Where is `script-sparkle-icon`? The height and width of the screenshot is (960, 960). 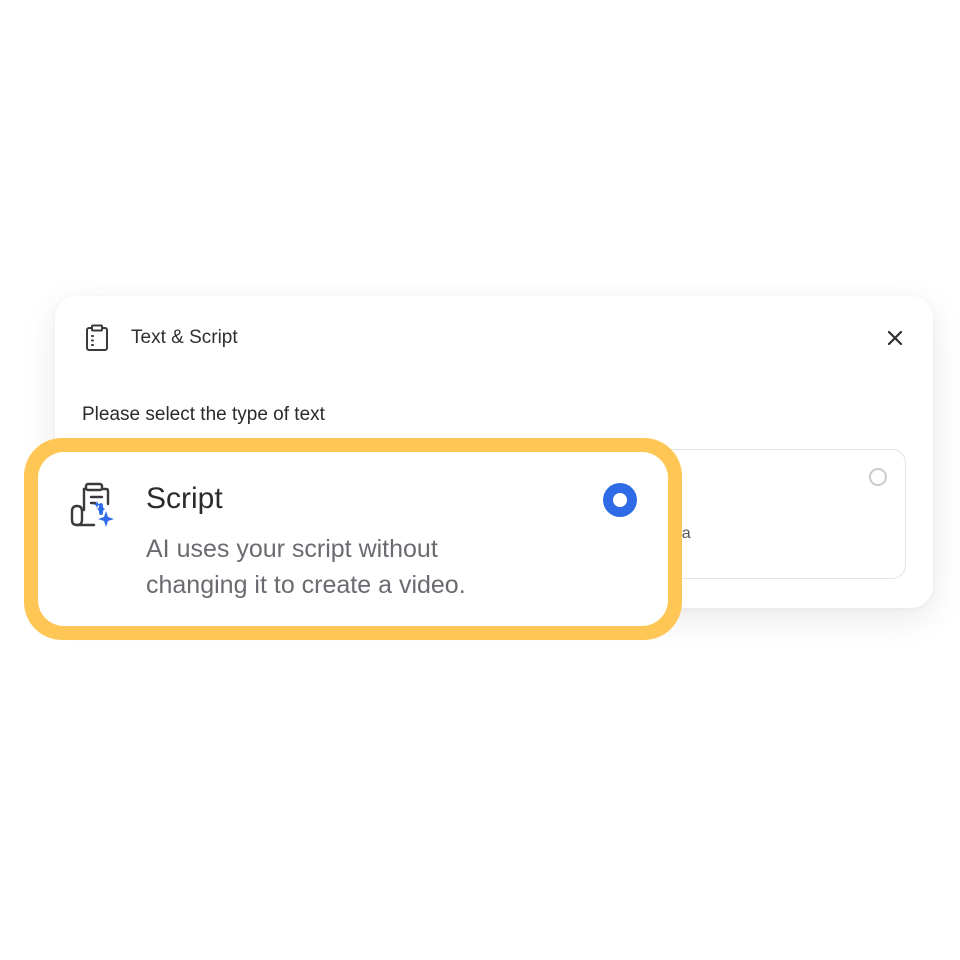 script-sparkle-icon is located at coordinates (92, 506).